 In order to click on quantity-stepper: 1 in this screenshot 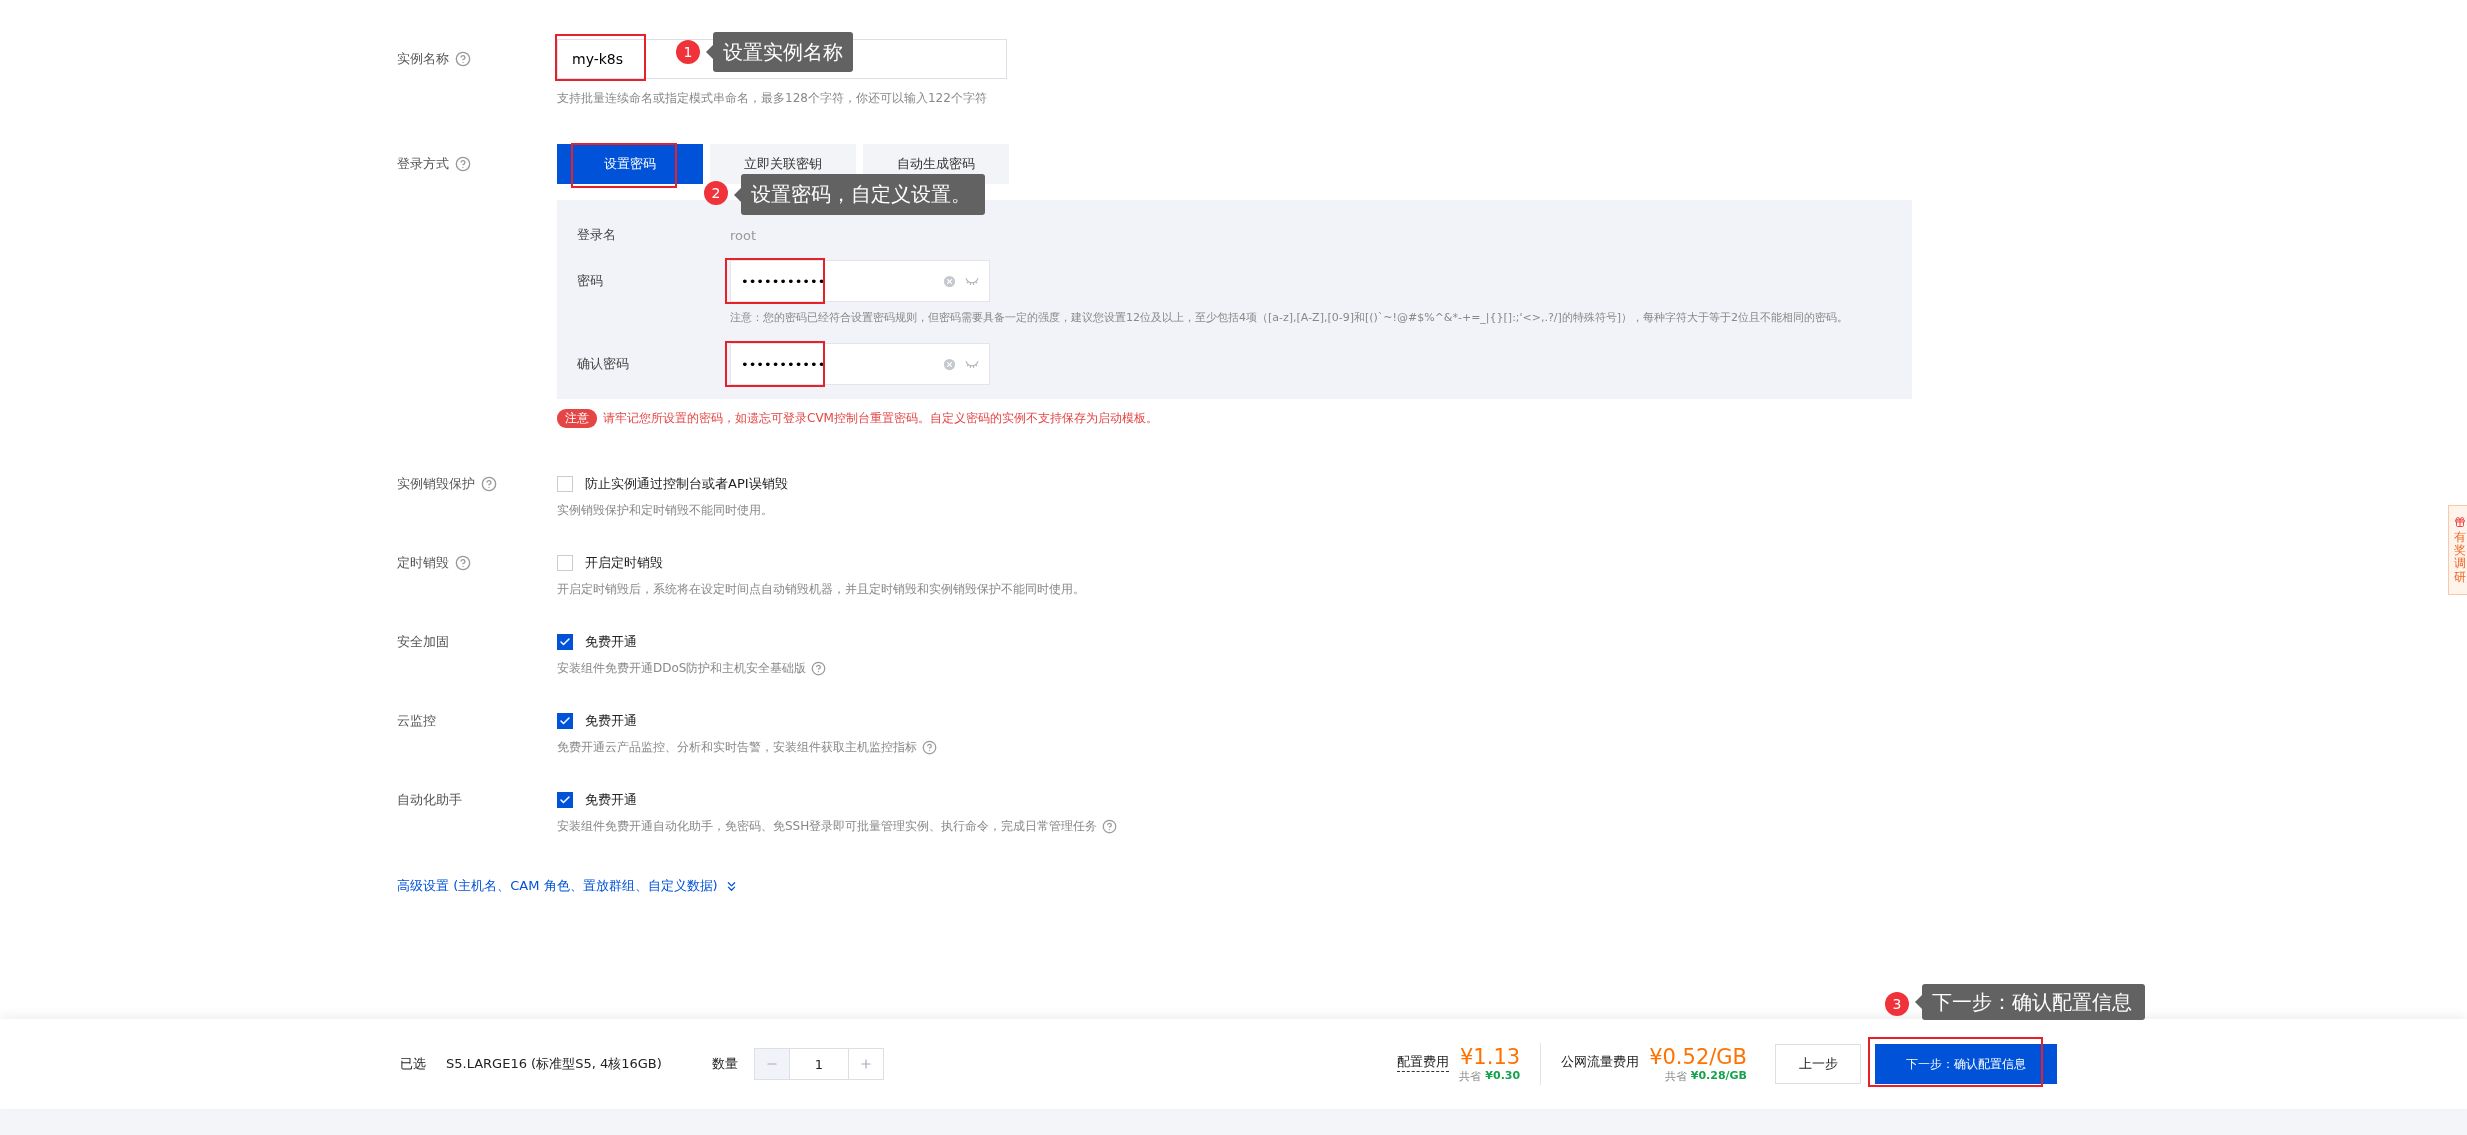, I will do `click(818, 1064)`.